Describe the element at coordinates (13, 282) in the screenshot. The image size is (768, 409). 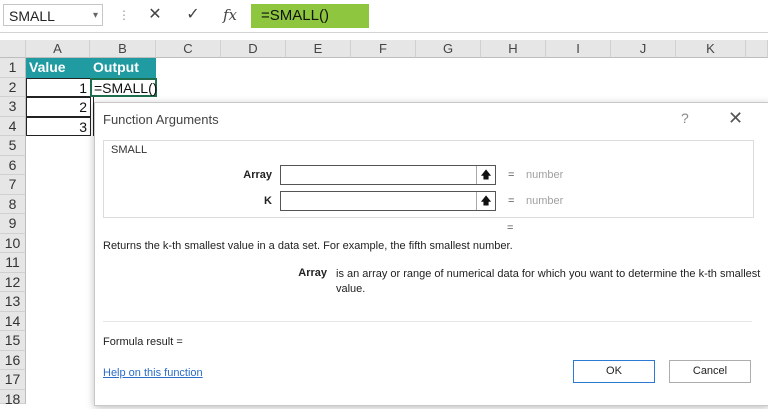
I see `row-header: 12` at that location.